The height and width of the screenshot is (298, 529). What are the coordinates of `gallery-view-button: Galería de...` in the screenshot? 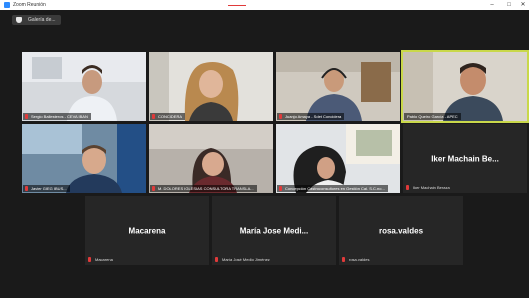 It's located at (36, 20).